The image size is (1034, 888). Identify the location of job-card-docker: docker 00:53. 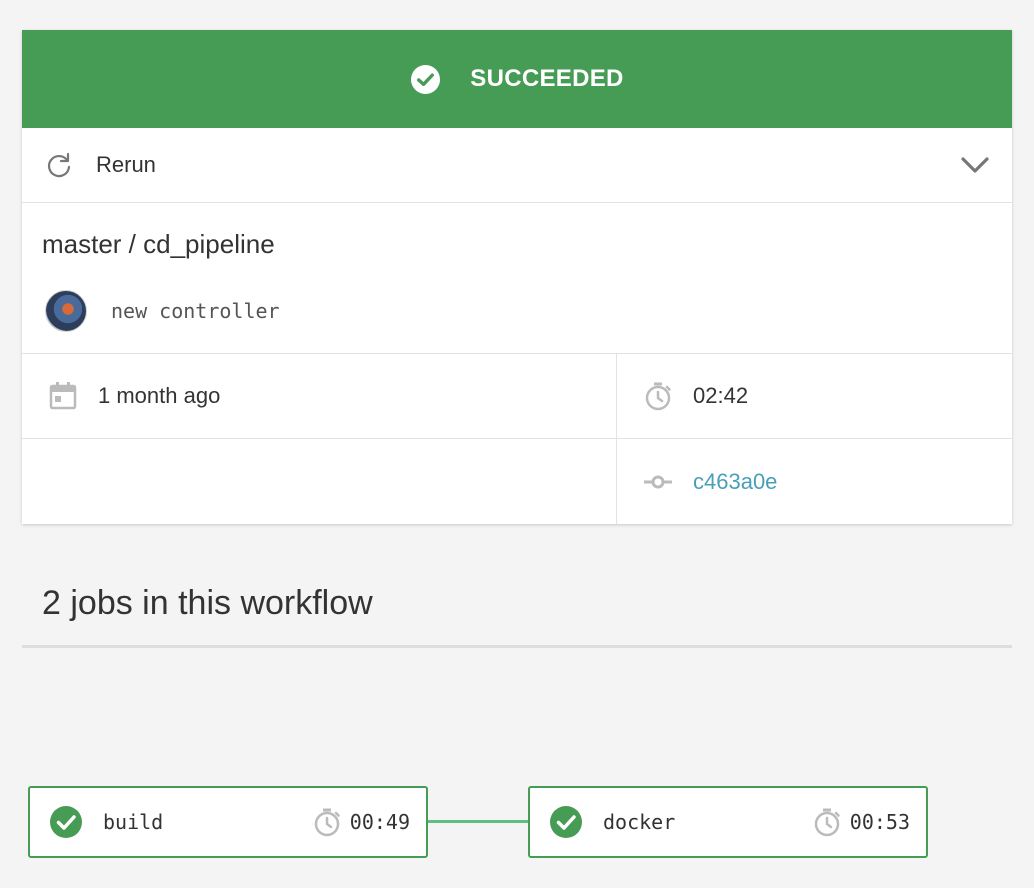
(728, 822).